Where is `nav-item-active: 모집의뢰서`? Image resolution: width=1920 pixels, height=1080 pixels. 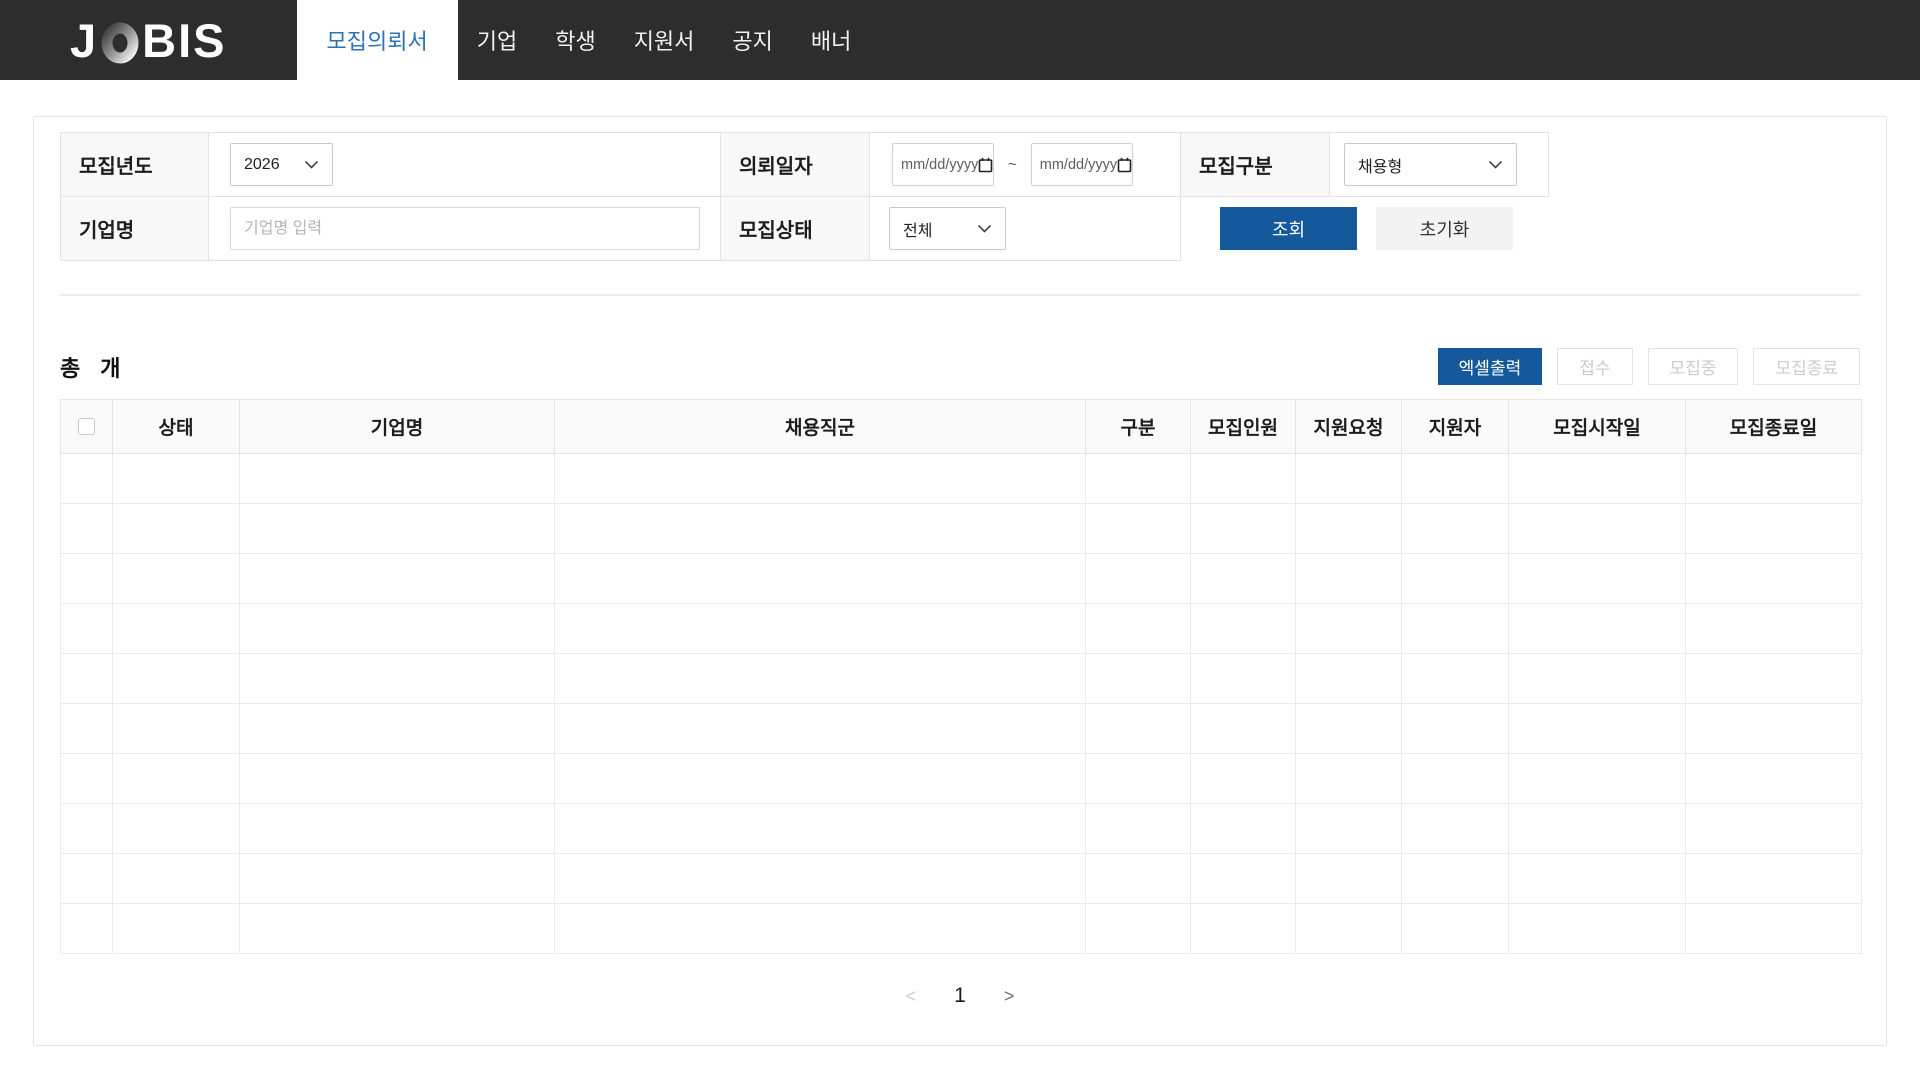
nav-item-active: 모집의뢰서 is located at coordinates (377, 40).